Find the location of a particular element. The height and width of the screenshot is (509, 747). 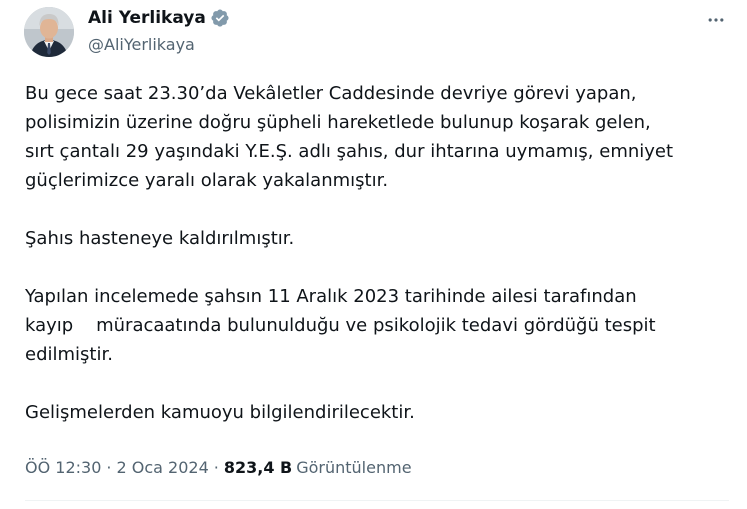

author-block: Ali Yerlikaya @AliYerlikaya is located at coordinates (159, 30).